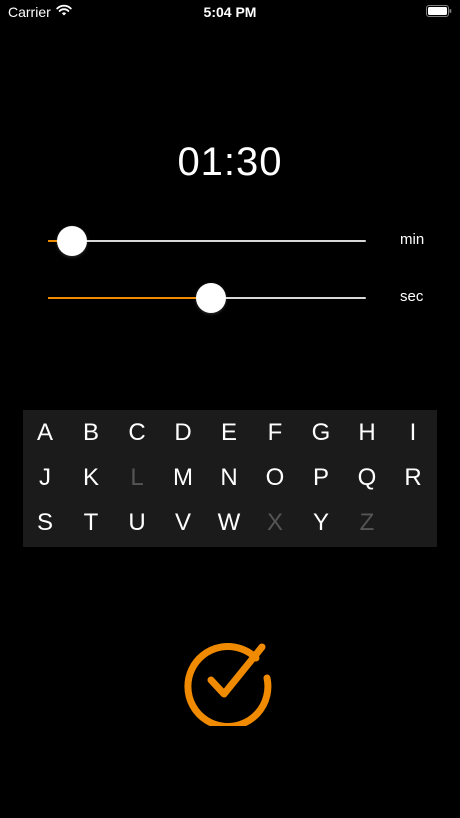  I want to click on letter-key-y: Y, so click(321, 523).